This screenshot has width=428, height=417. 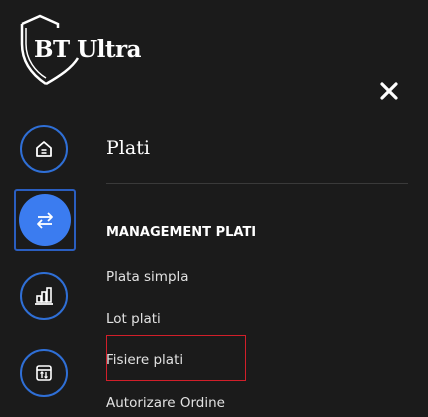 I want to click on logo-text: BT Ultra, so click(x=88, y=49).